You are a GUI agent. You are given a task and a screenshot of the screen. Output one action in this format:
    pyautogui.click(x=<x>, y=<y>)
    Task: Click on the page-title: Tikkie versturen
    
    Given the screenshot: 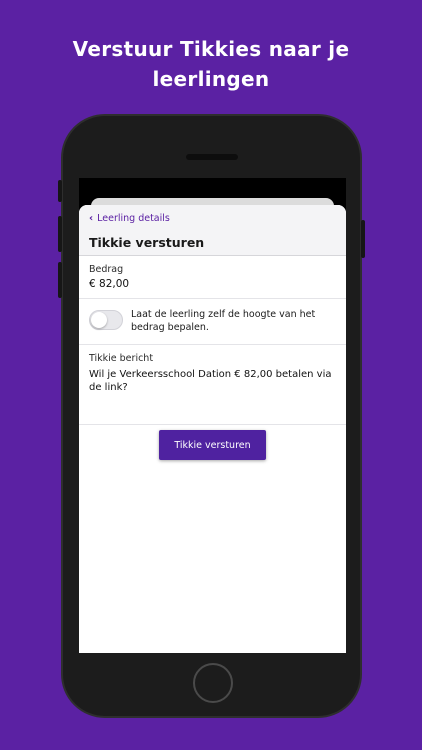 What is the action you would take?
    pyautogui.click(x=147, y=242)
    